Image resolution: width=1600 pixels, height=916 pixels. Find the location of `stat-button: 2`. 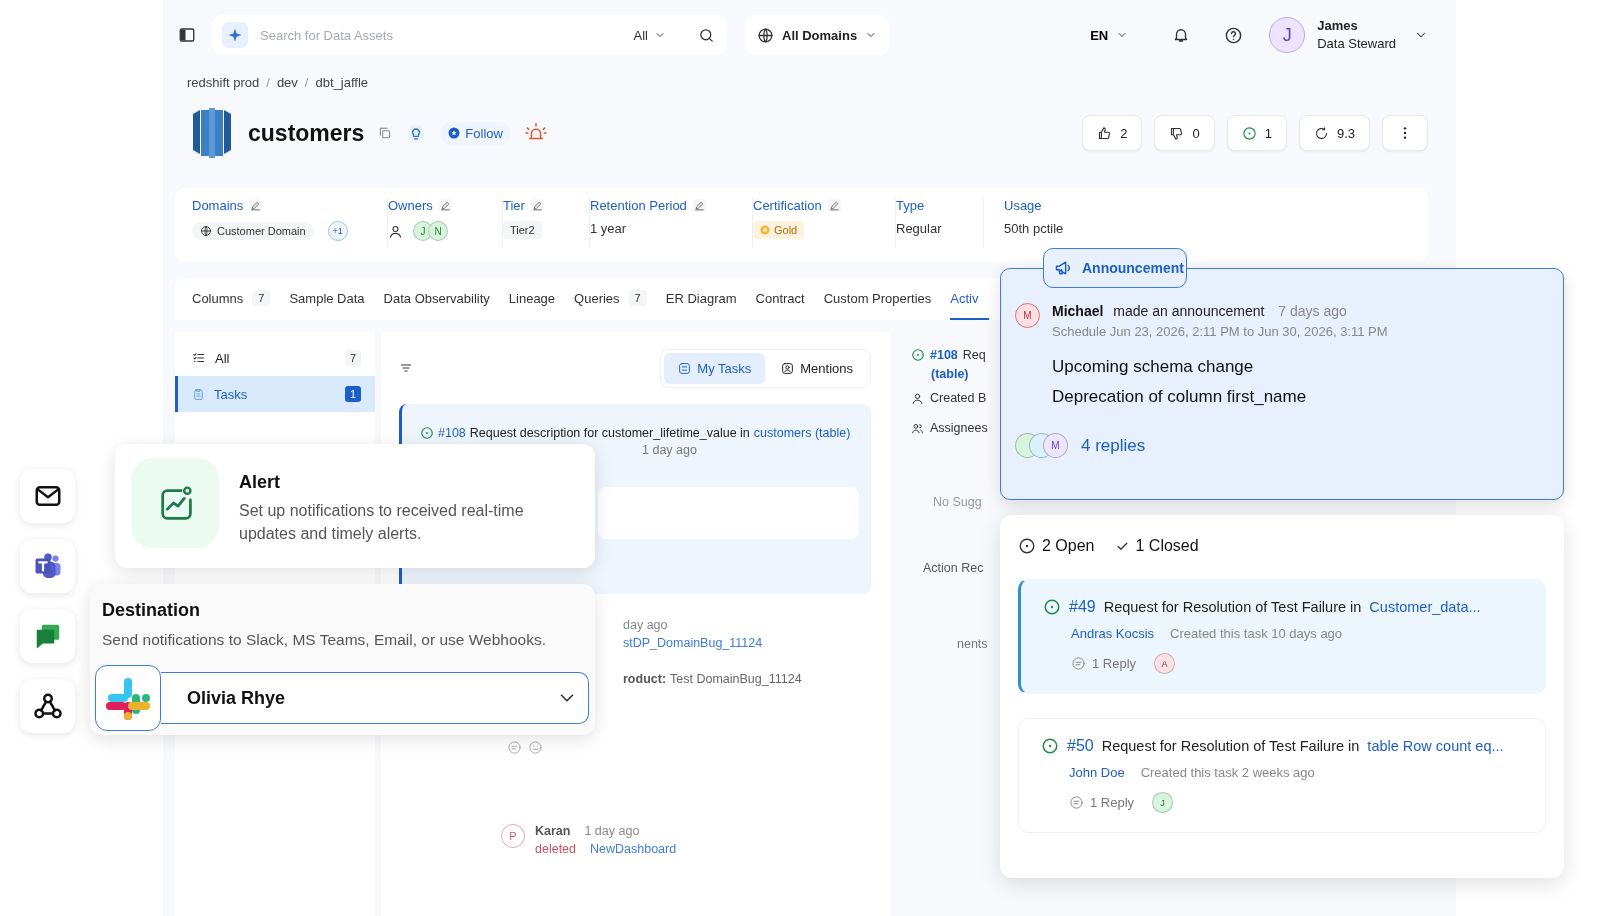

stat-button: 2 is located at coordinates (1112, 133).